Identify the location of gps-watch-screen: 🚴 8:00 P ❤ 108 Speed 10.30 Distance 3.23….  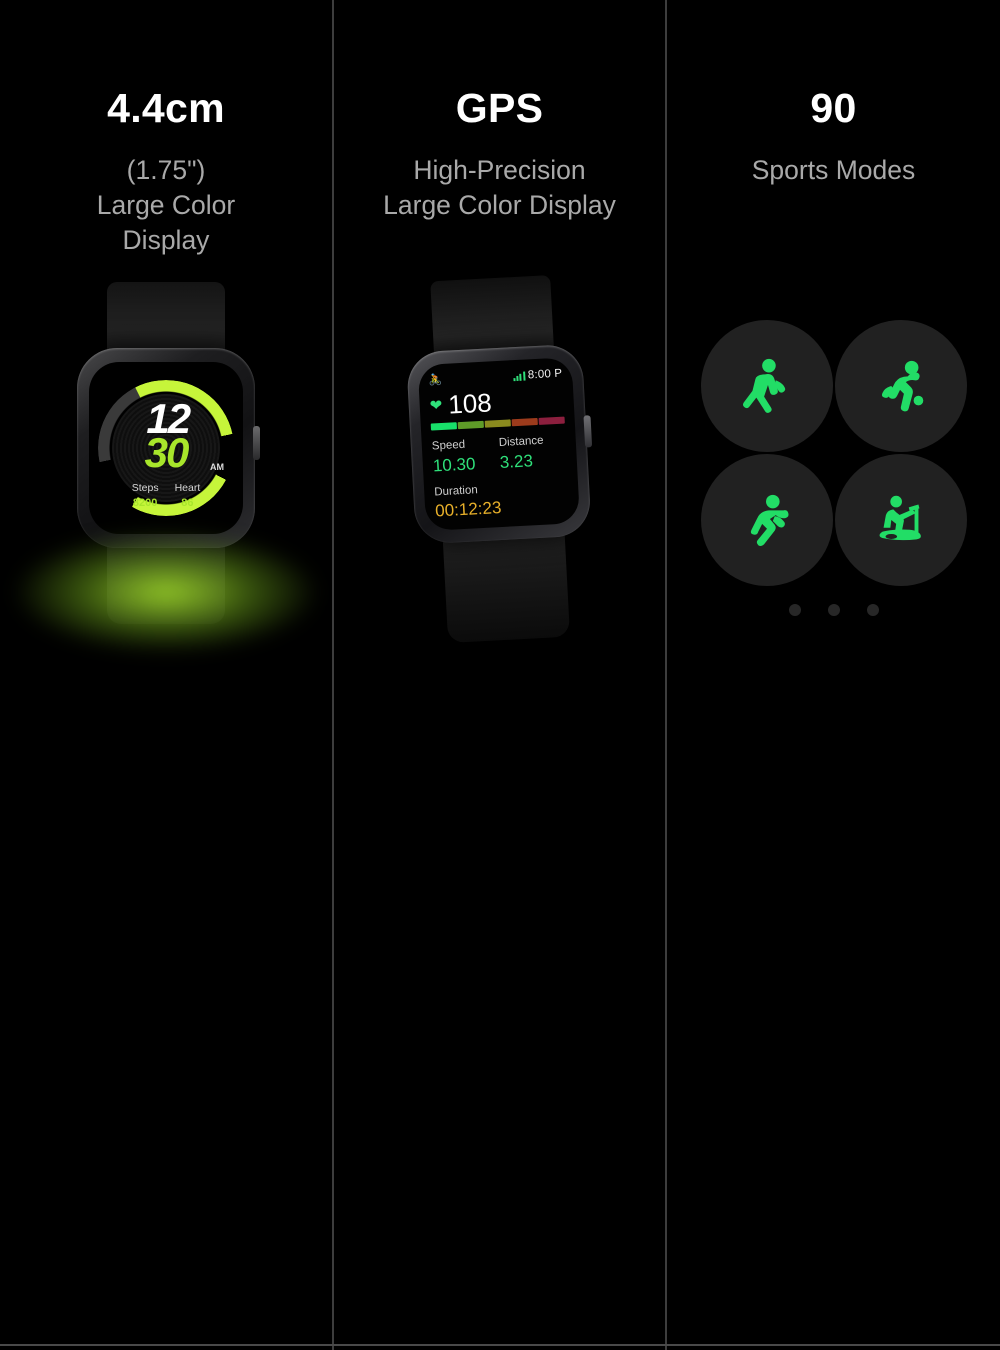
(498, 444).